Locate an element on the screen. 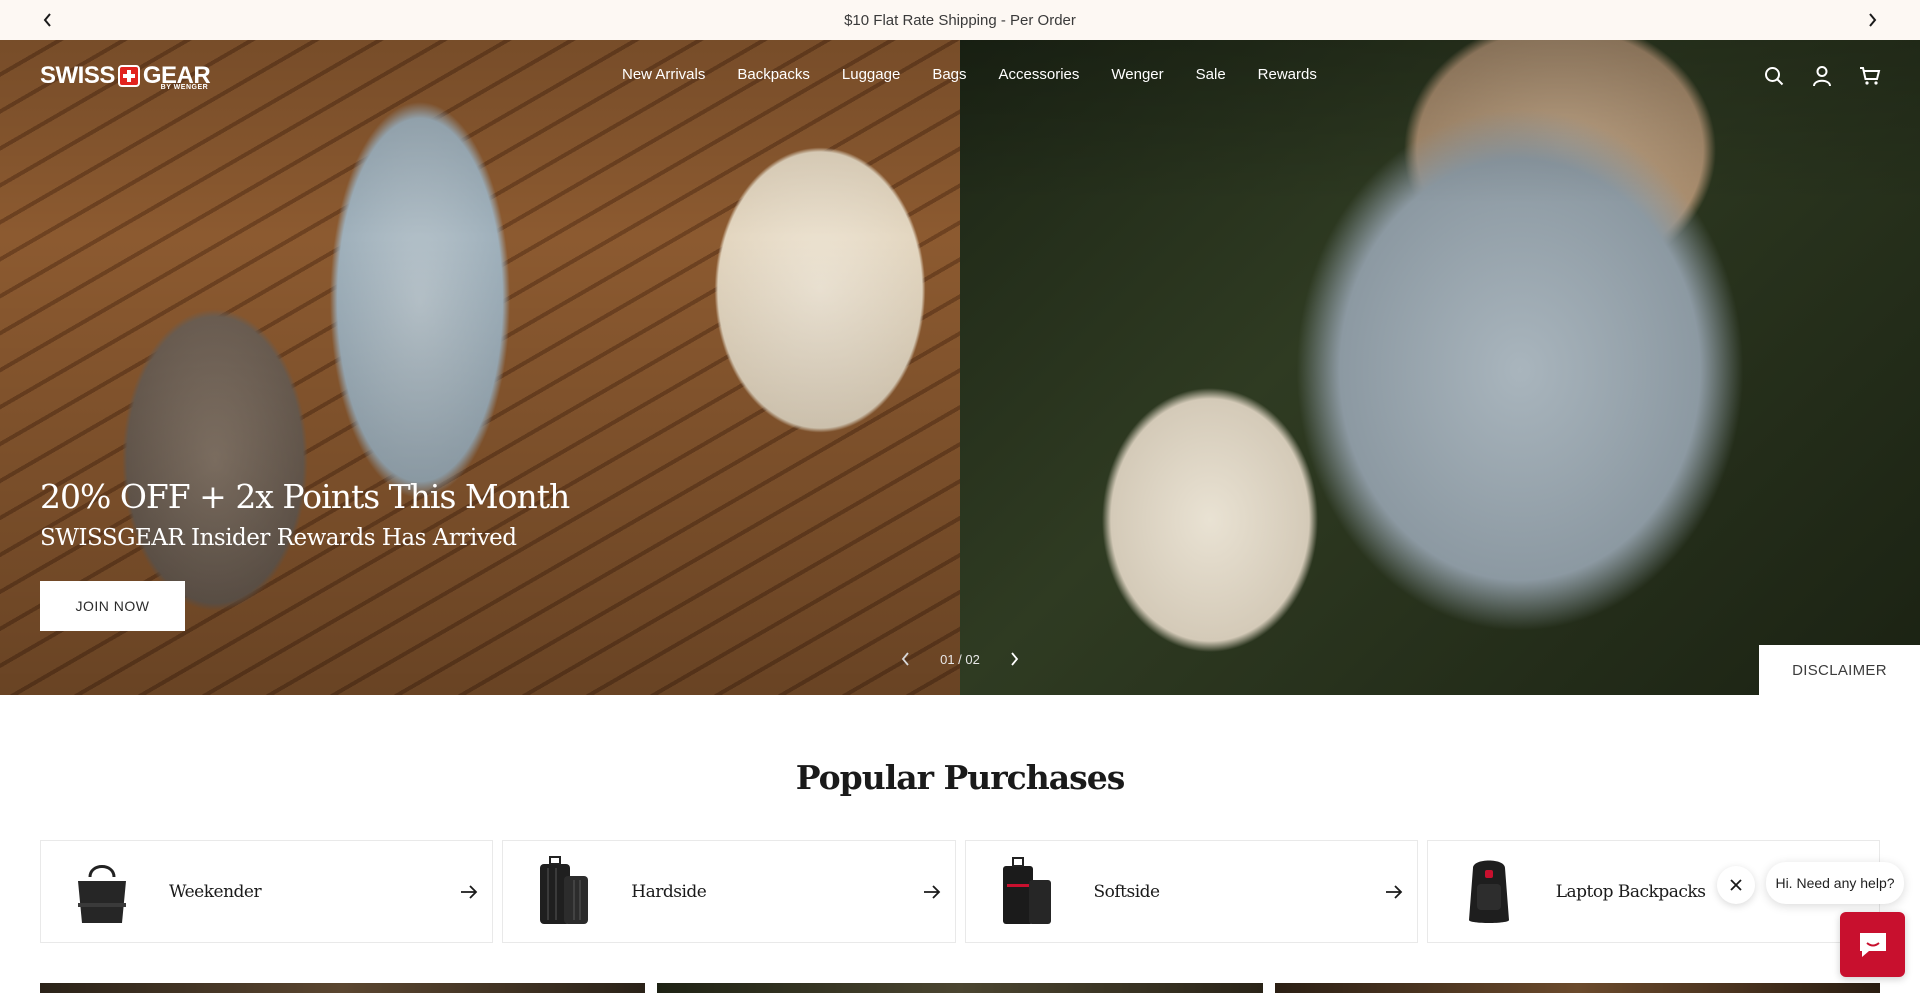 This screenshot has width=1920, height=993. laptop-backpack-thumbnail is located at coordinates (1489, 892).